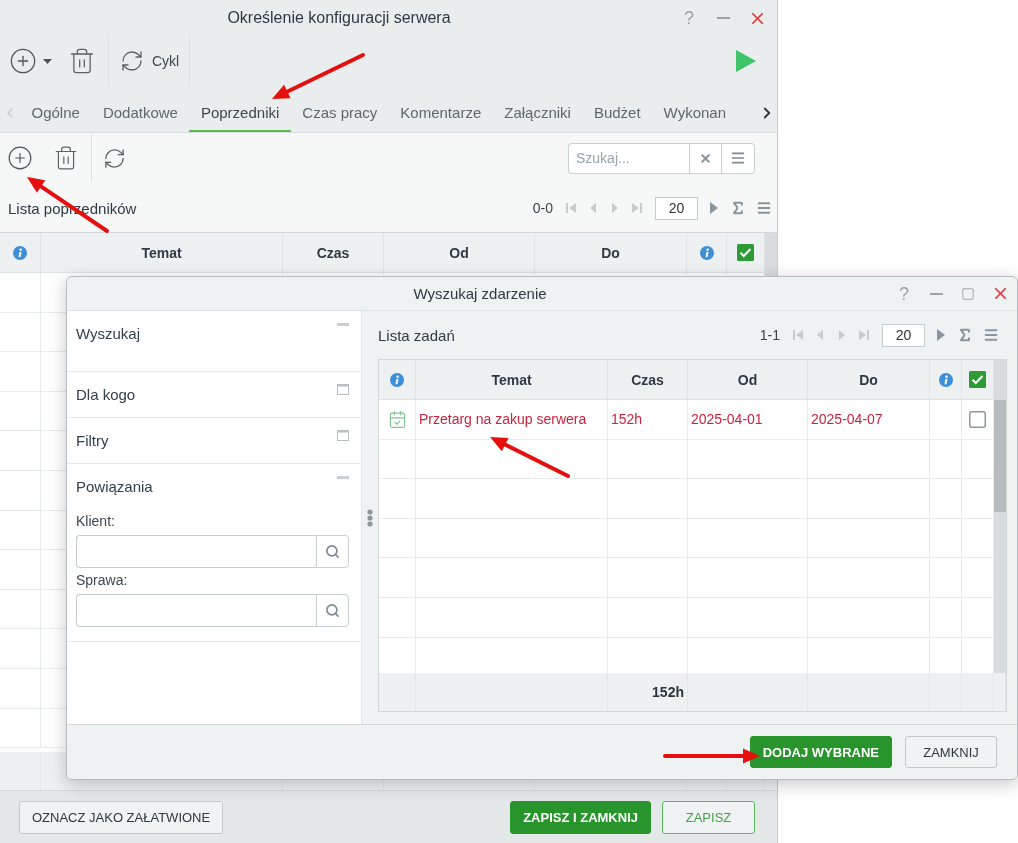 This screenshot has width=1018, height=843. What do you see at coordinates (121, 817) in the screenshot?
I see `secondary-button: OZNACZ JAKO ZAŁATWIONE` at bounding box center [121, 817].